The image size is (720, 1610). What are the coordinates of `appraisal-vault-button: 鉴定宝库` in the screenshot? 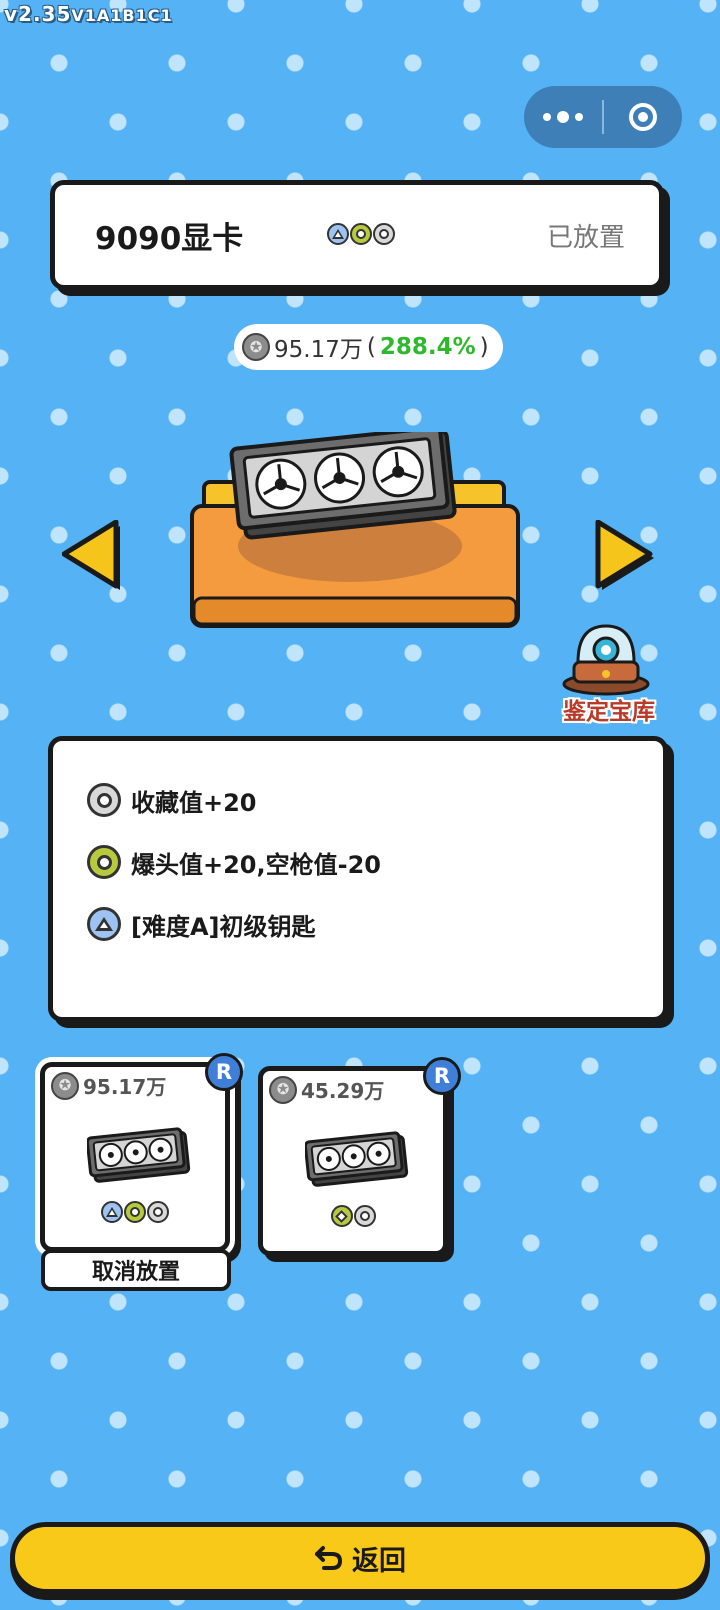 It's located at (612, 673).